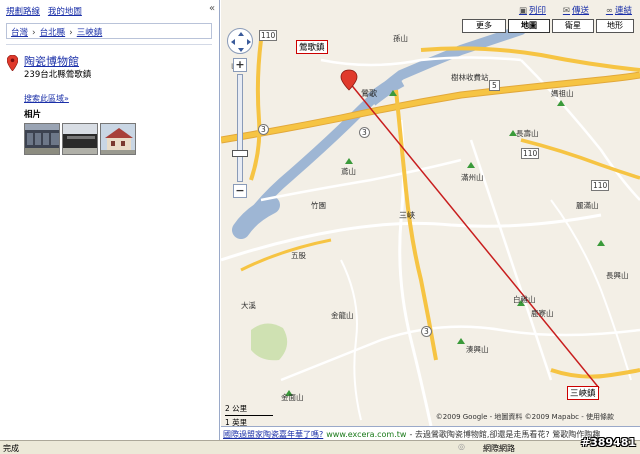 This screenshot has height=454, width=640. What do you see at coordinates (400, 38) in the screenshot?
I see `map-label: 孫山` at bounding box center [400, 38].